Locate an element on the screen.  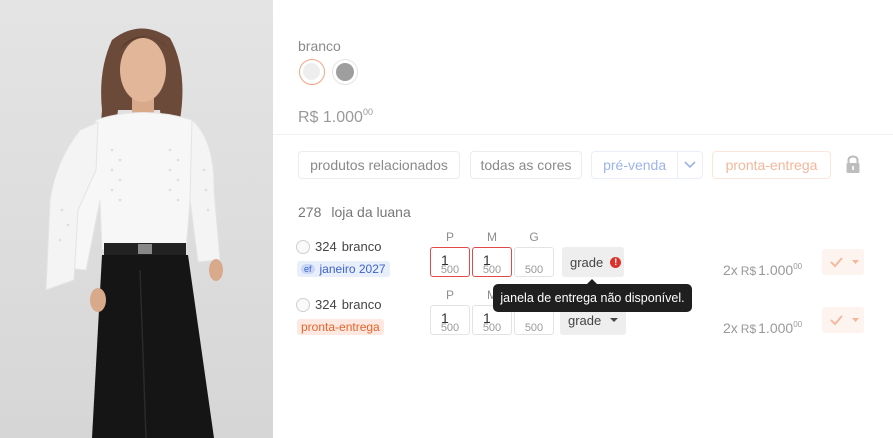
grade-button: grade ! is located at coordinates (593, 262).